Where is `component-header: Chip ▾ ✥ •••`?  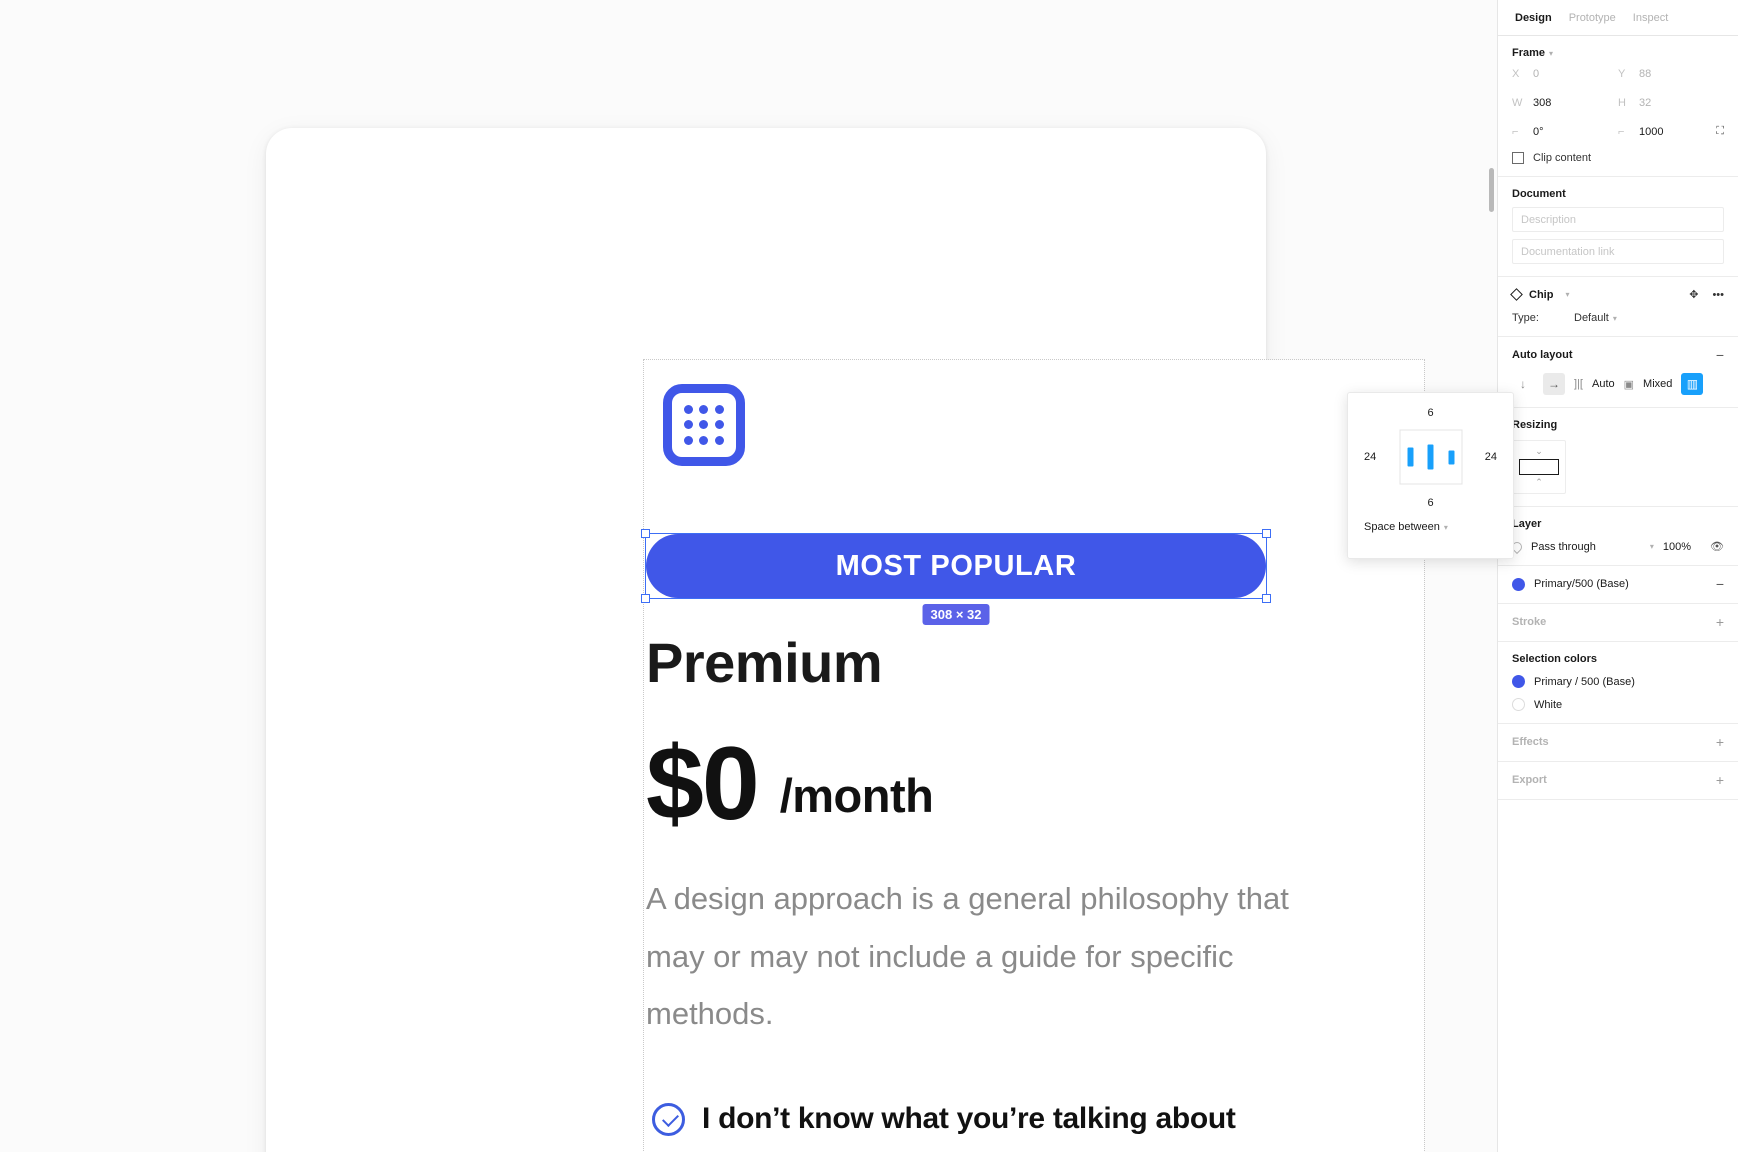 component-header: Chip ▾ ✥ ••• is located at coordinates (1617, 294).